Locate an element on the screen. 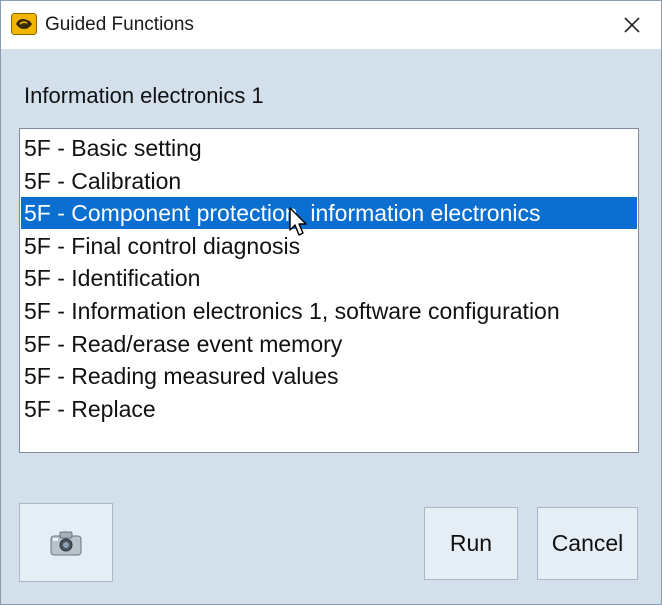  run-button: Run is located at coordinates (471, 543).